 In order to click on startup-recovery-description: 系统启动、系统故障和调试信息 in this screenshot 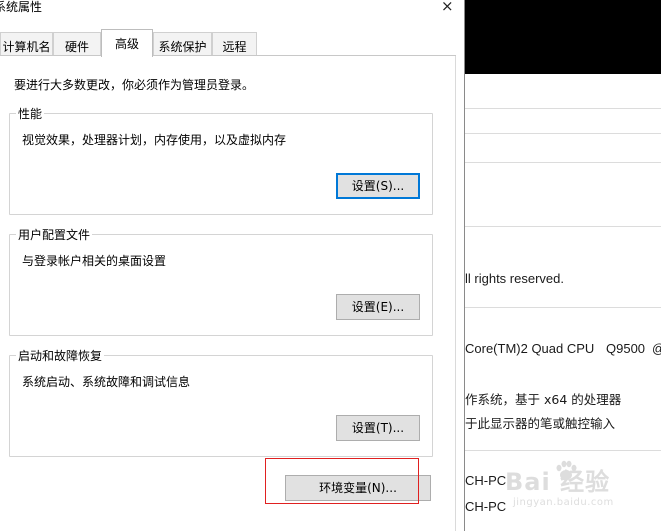, I will do `click(106, 382)`.